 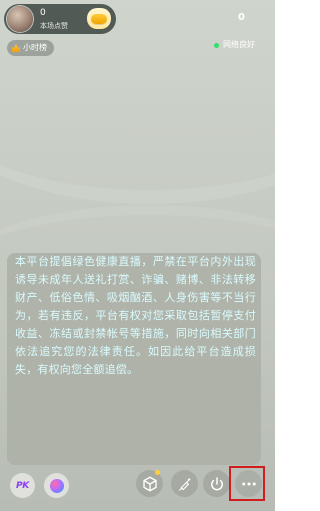 I want to click on host-likes-label: 本场点赞, so click(x=54, y=26).